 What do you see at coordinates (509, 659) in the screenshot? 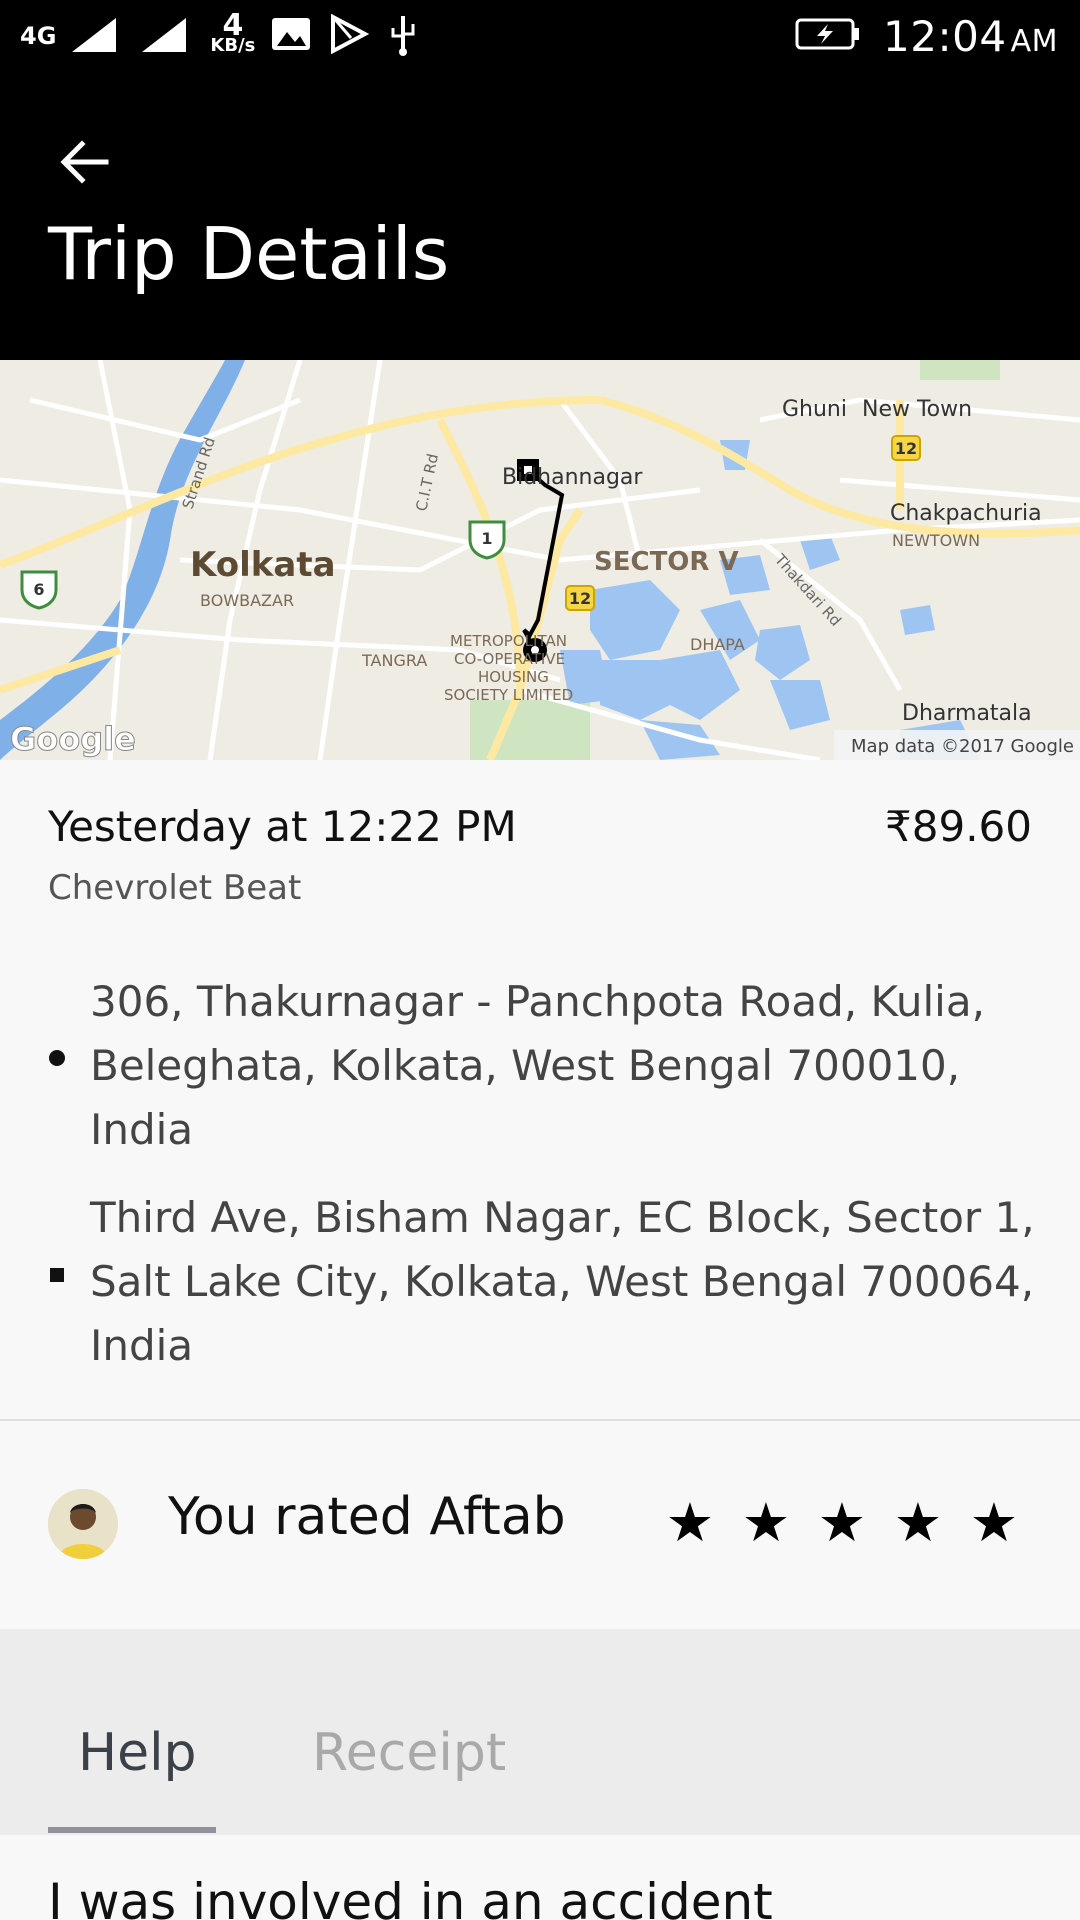
I see `map-label-metro-2: CO-OPERATIVE` at bounding box center [509, 659].